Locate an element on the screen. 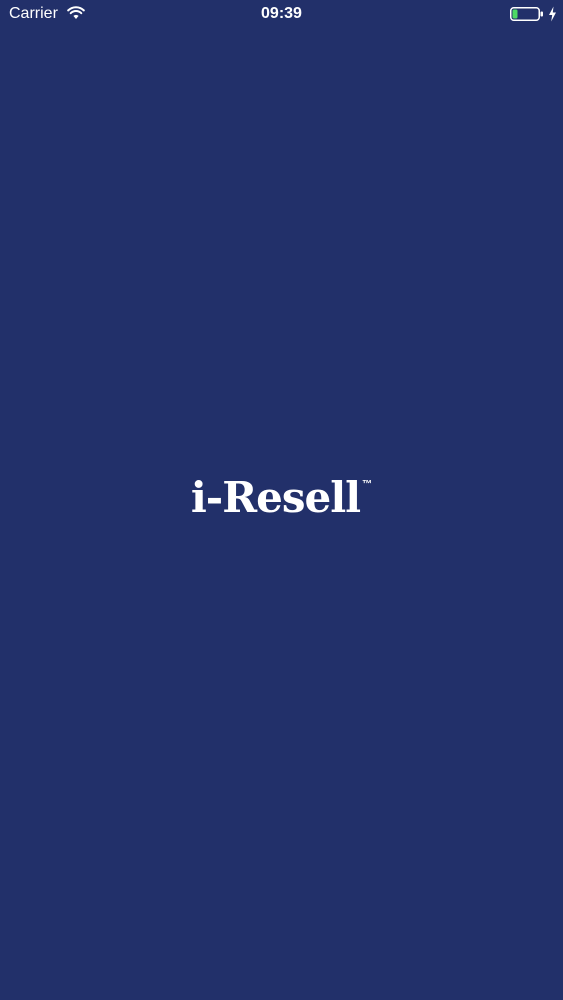  battery-level-fill is located at coordinates (515, 14).